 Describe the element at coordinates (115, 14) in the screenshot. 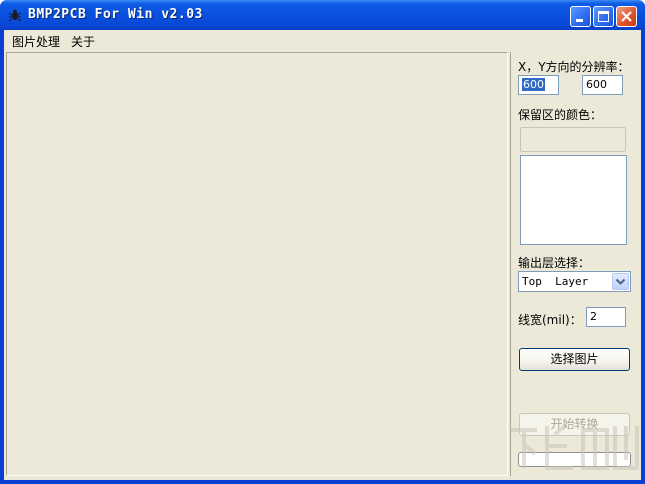

I see `window-title: BMP2PCB For Win v2.03` at that location.